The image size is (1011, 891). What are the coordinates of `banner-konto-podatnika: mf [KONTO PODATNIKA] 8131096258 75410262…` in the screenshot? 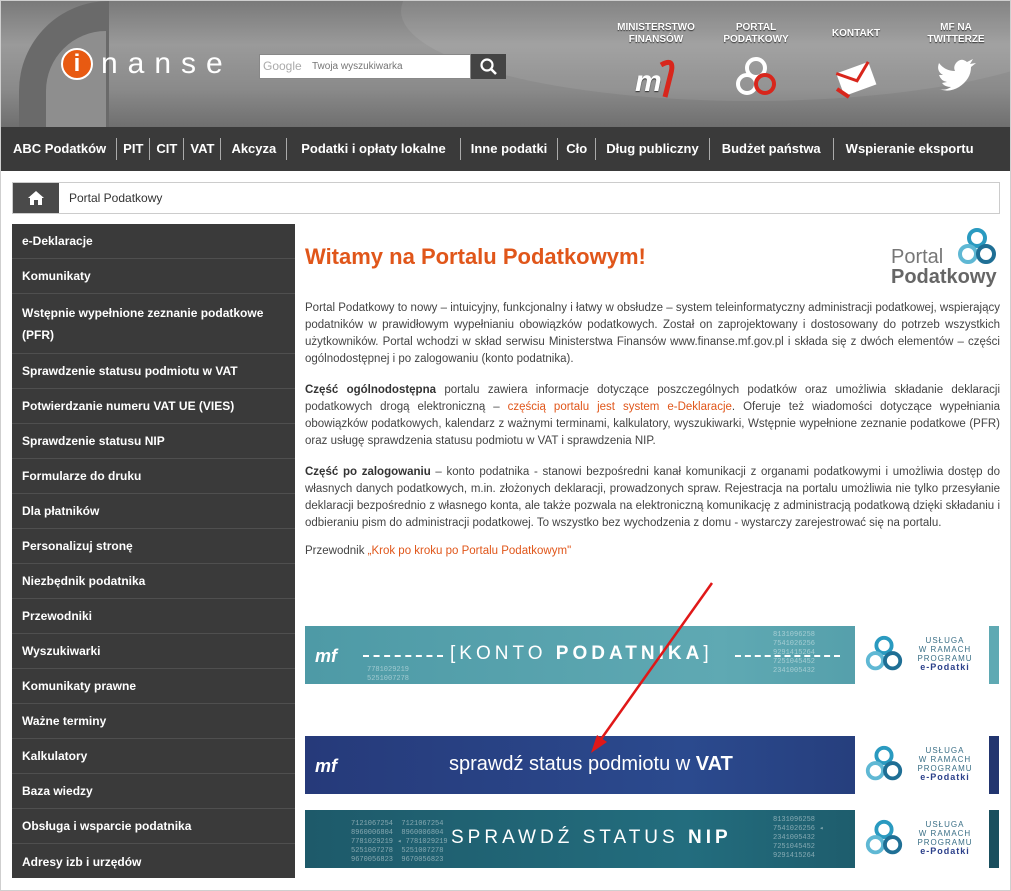 It's located at (652, 655).